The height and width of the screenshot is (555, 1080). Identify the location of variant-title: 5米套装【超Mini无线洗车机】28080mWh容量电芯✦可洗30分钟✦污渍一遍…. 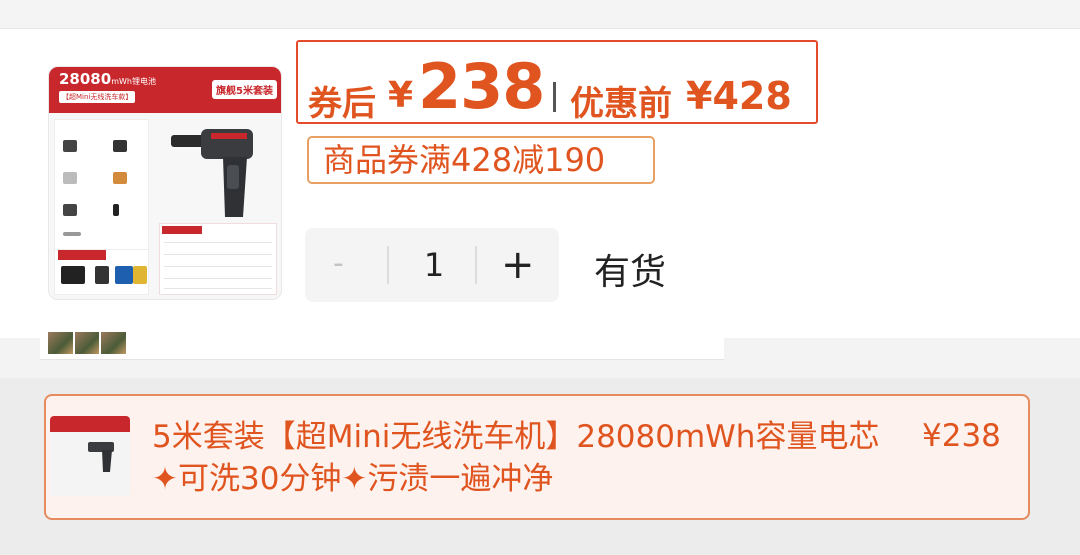
(516, 458).